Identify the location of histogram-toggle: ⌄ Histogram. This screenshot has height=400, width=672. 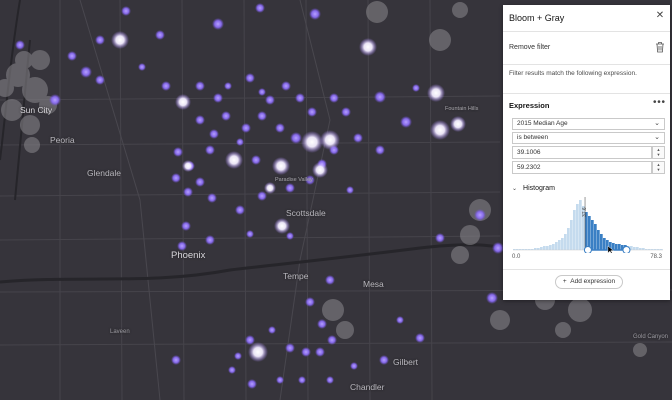
(533, 188).